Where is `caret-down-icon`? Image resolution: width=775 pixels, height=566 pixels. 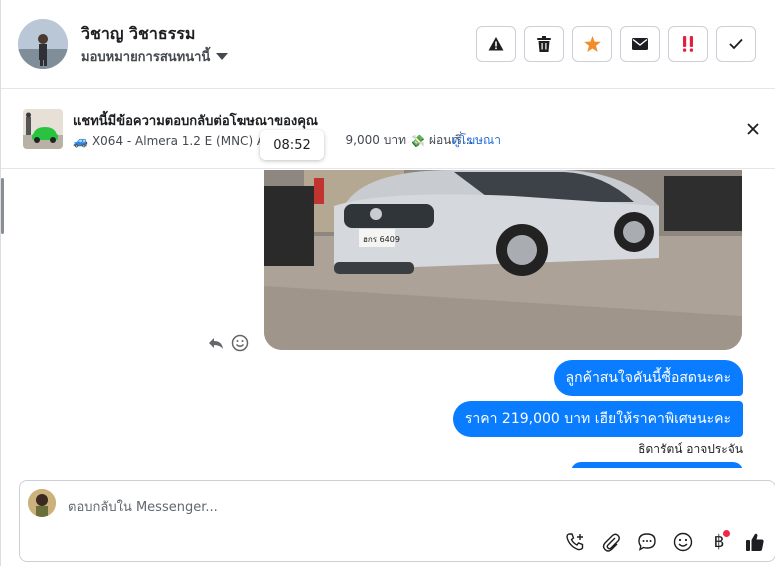
caret-down-icon is located at coordinates (222, 56).